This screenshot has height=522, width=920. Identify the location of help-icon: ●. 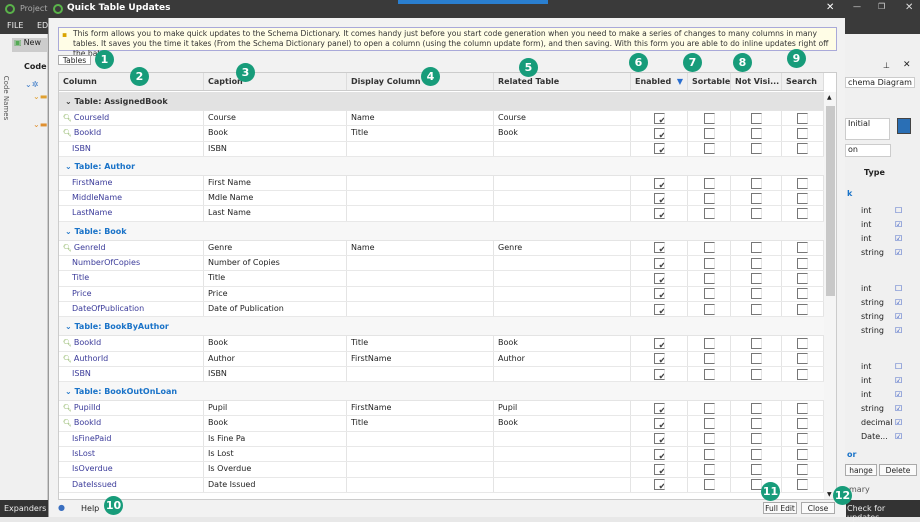
(61, 507).